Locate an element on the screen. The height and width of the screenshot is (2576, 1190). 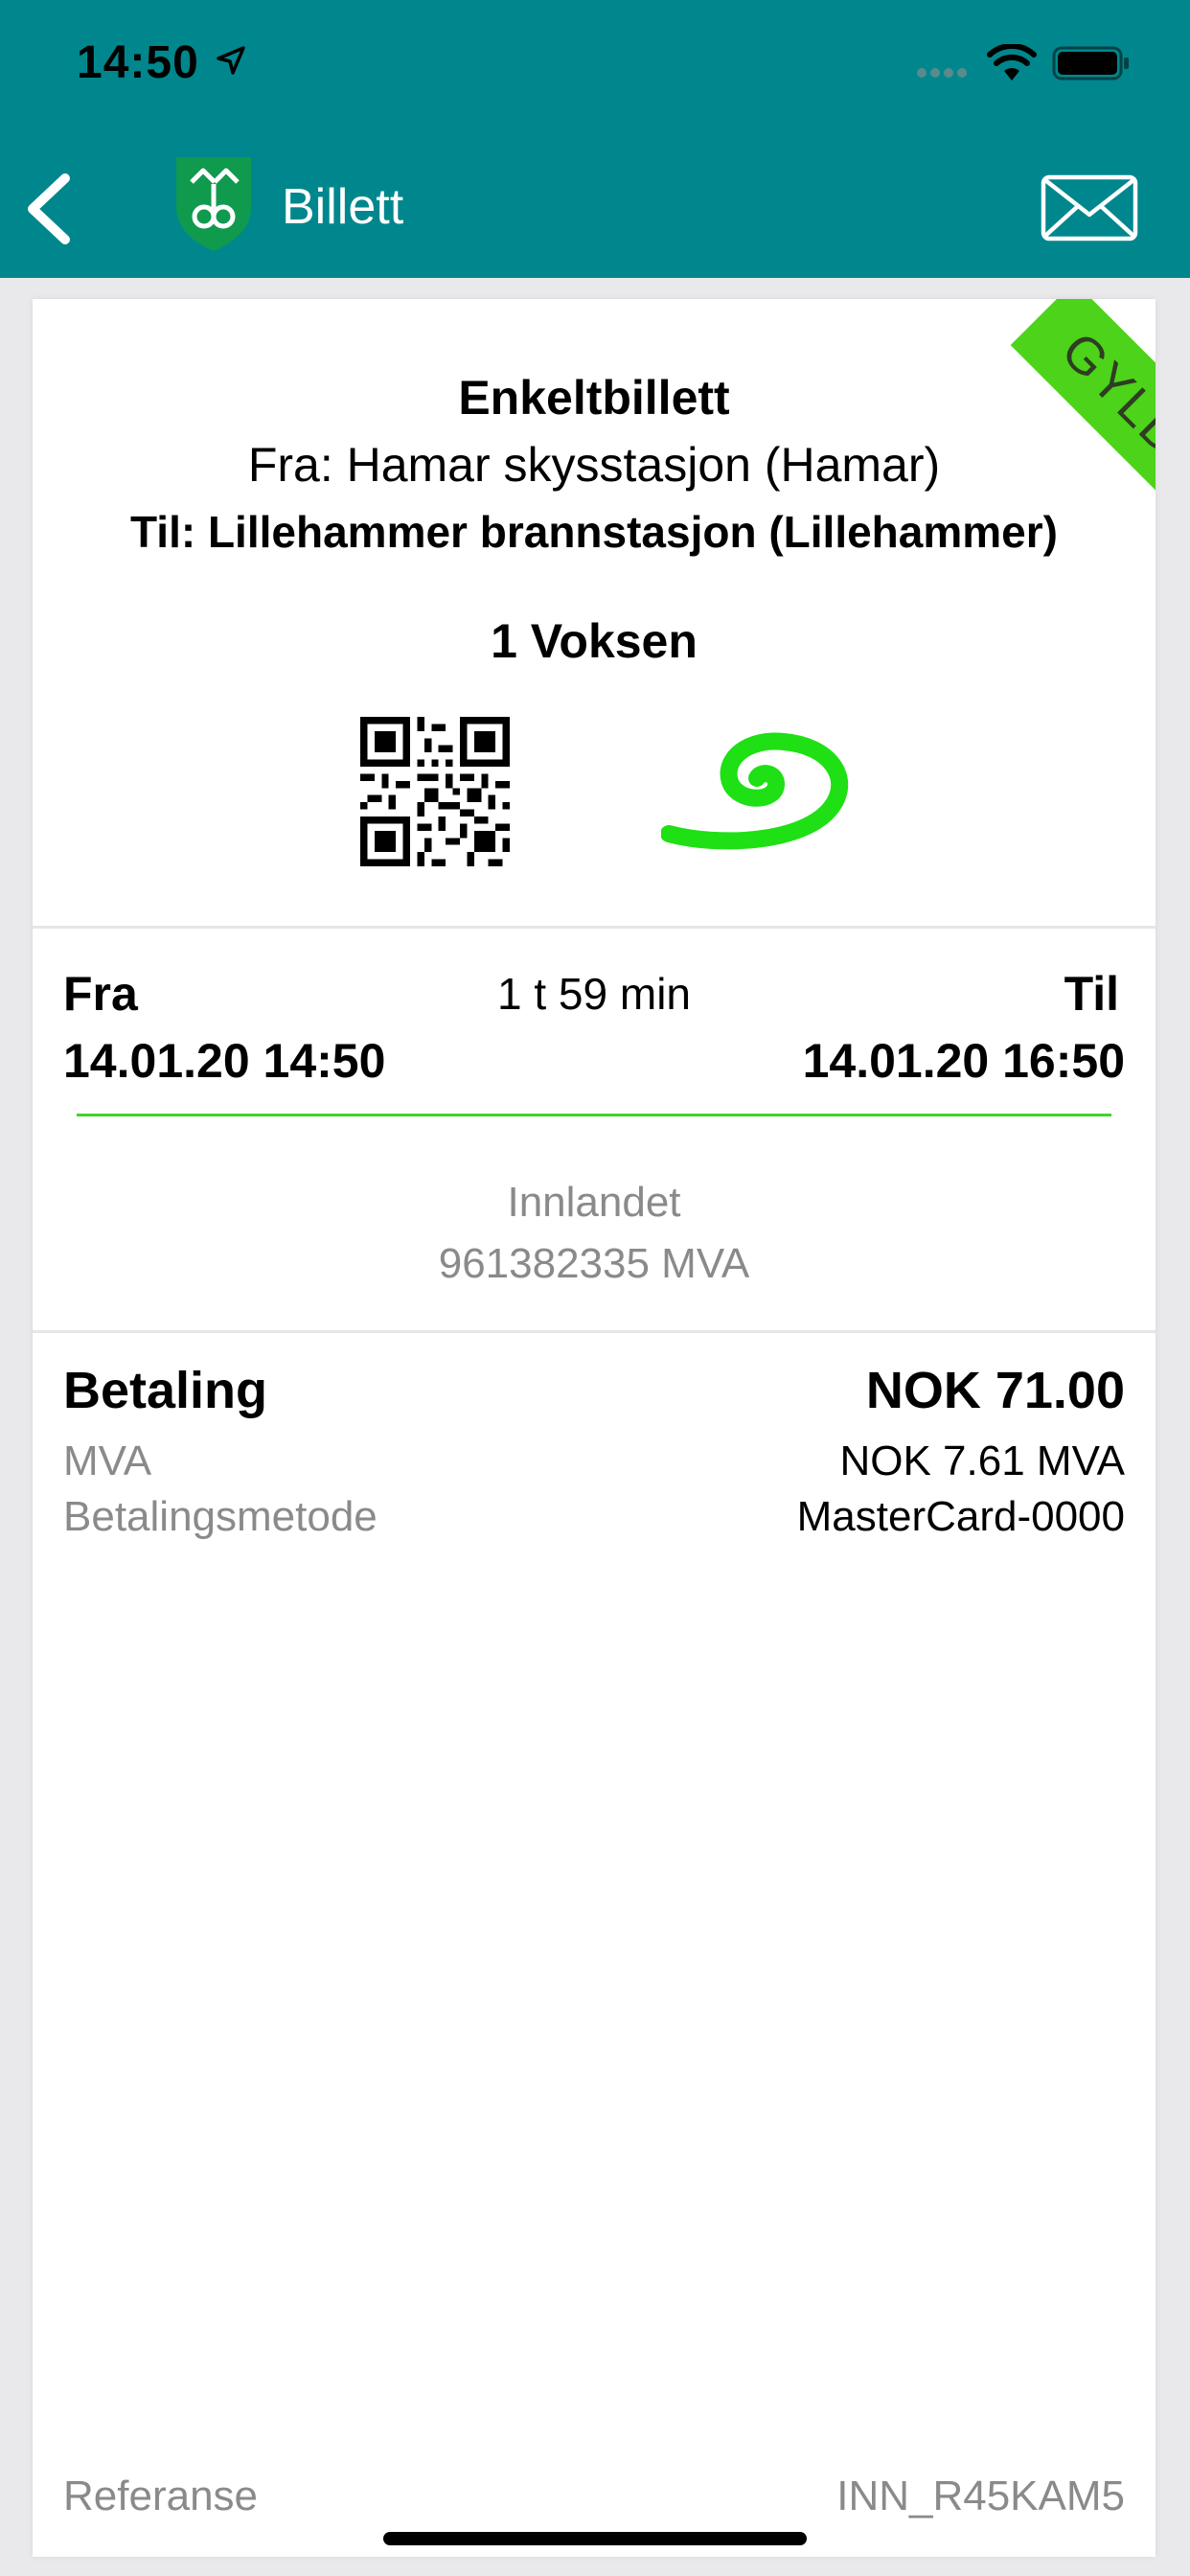
ticket-type: Enkeltbillett is located at coordinates (594, 398).